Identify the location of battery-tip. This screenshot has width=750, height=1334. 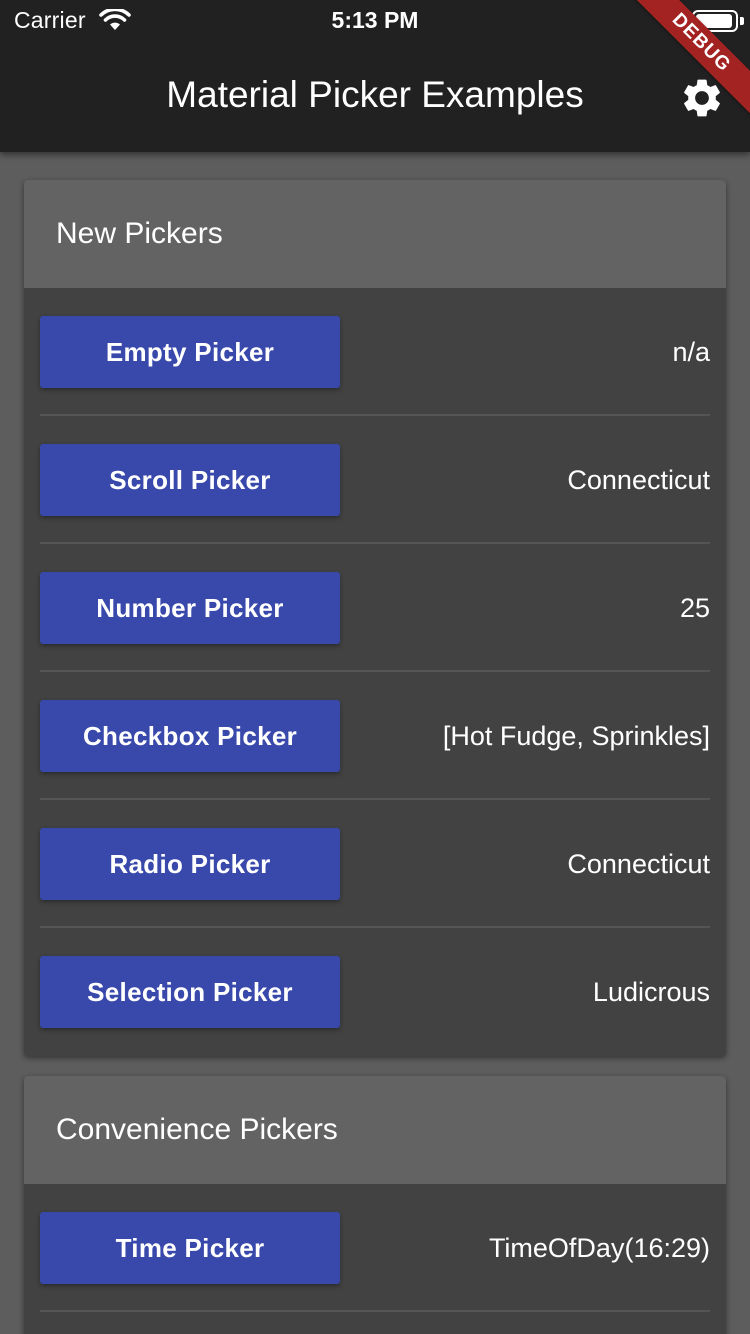
(742, 21).